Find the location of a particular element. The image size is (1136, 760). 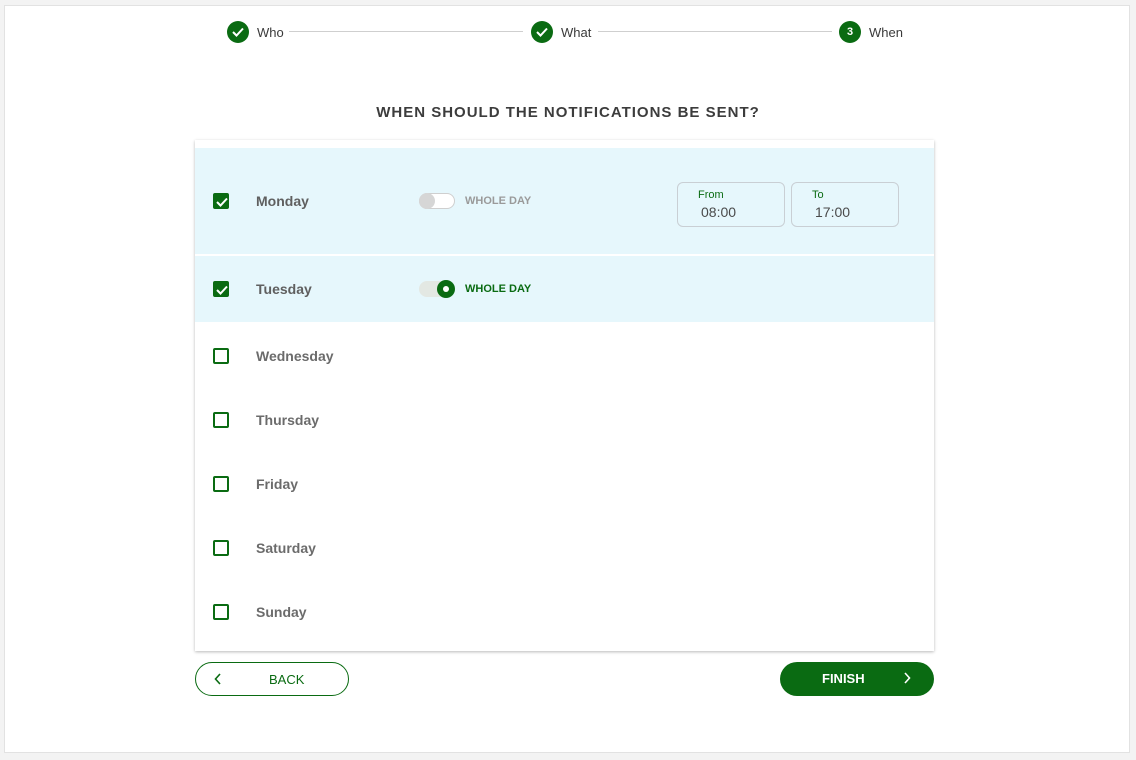

back-button-label: BACK is located at coordinates (287, 679).